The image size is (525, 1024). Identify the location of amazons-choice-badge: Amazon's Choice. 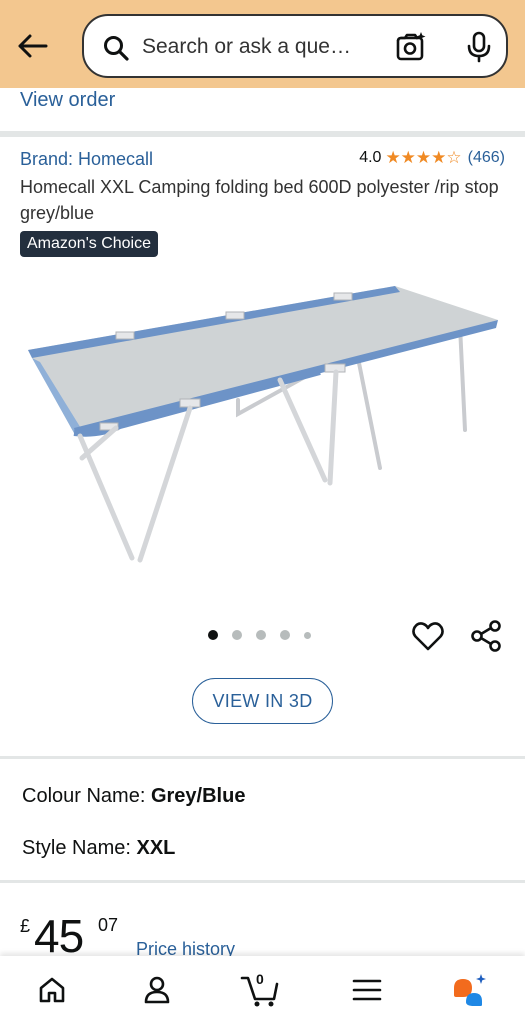
(89, 244).